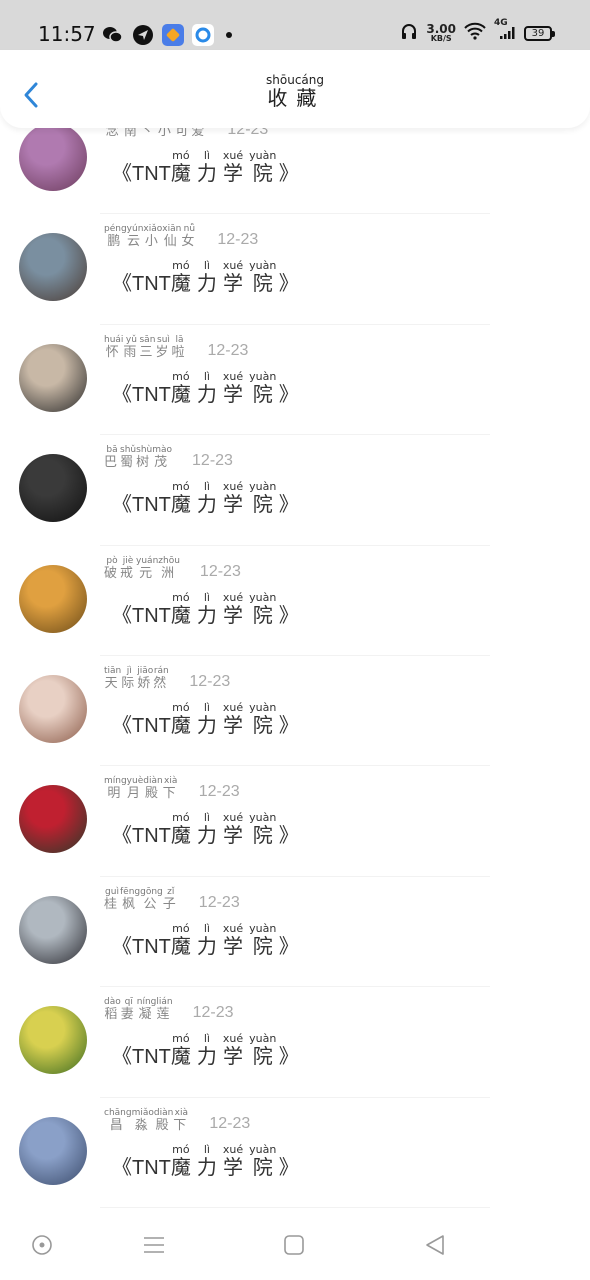 The height and width of the screenshot is (1280, 590). I want to click on network-speed: 3.00 KB/S, so click(441, 32).